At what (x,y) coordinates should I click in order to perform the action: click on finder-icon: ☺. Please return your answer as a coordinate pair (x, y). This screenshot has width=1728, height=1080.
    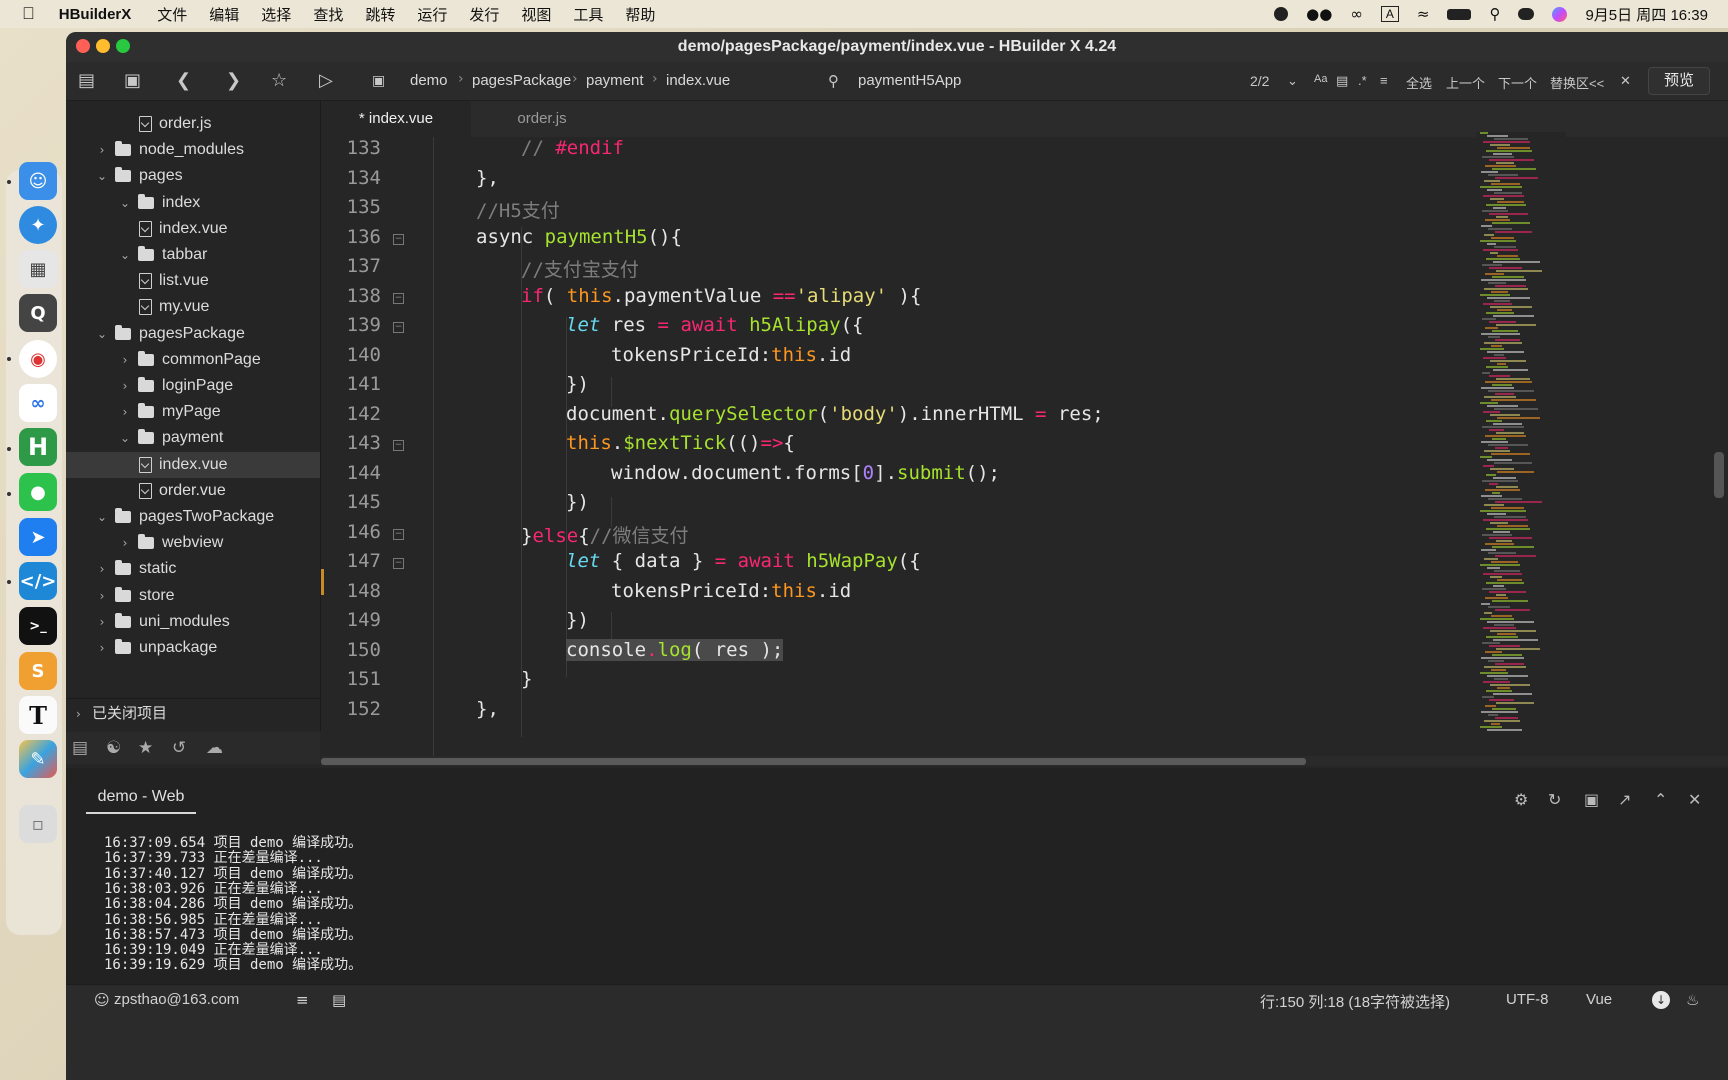
    Looking at the image, I should click on (38, 181).